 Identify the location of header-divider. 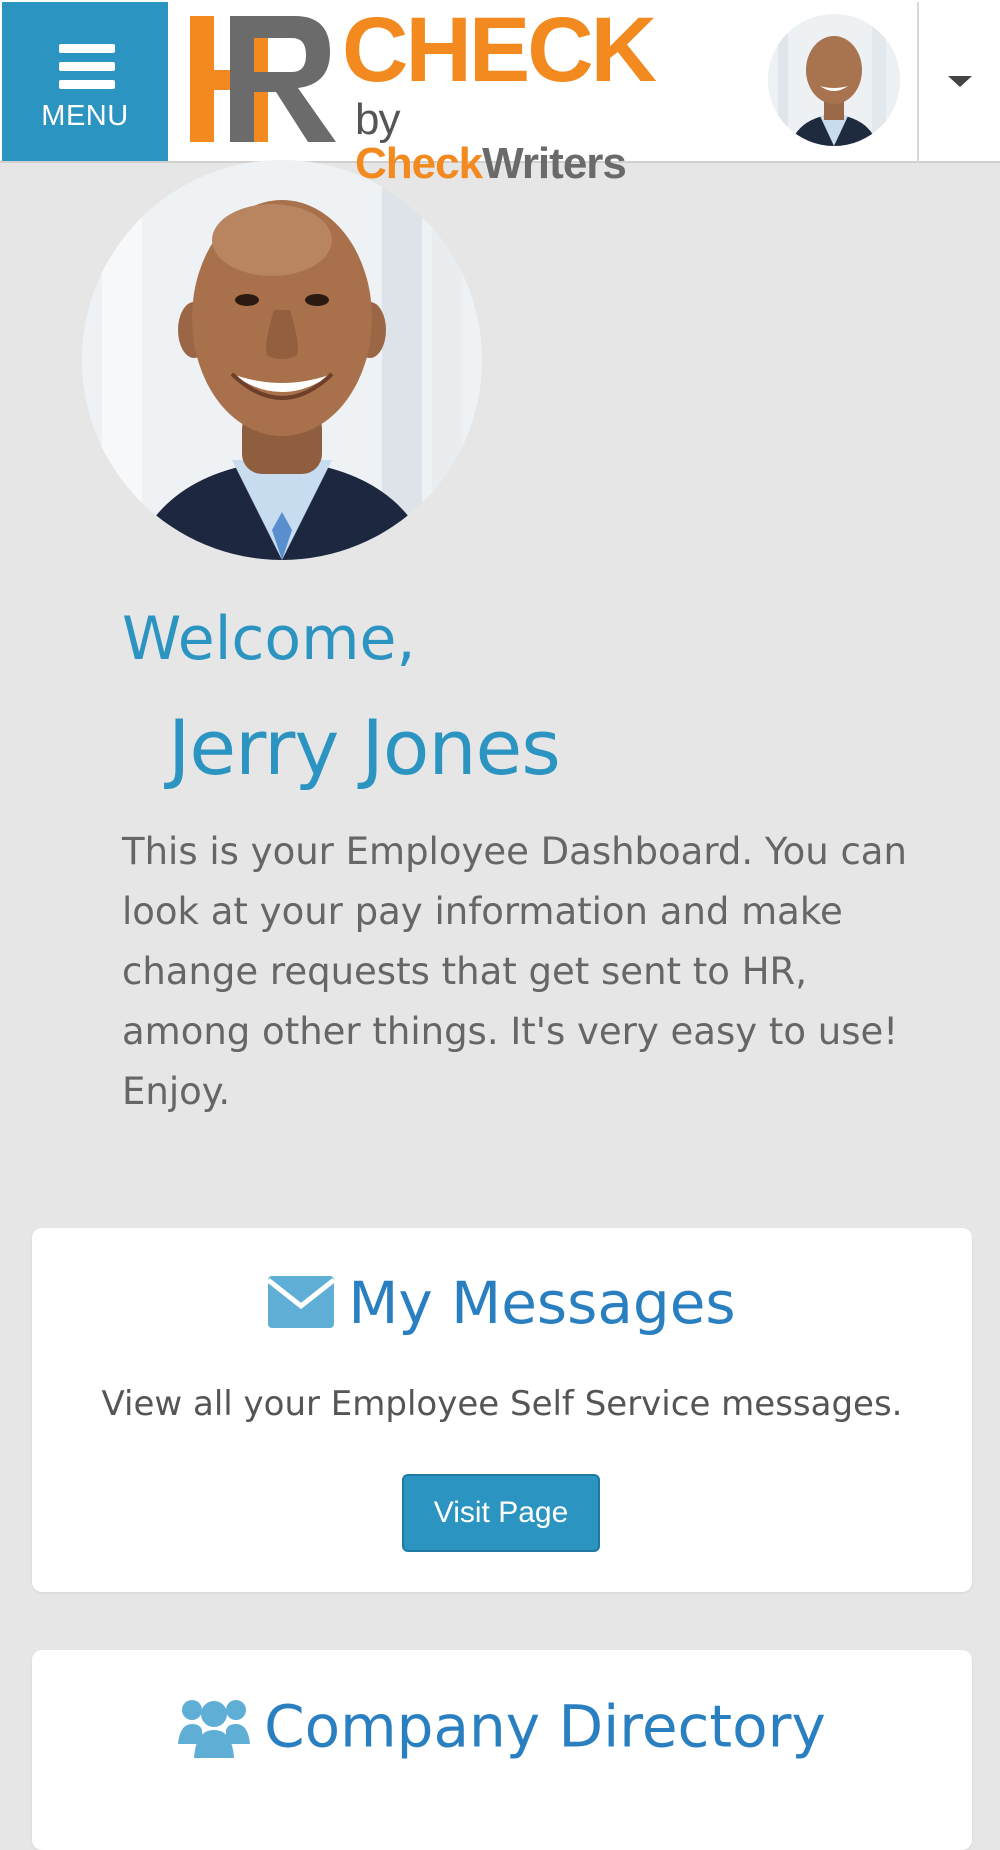
(918, 82).